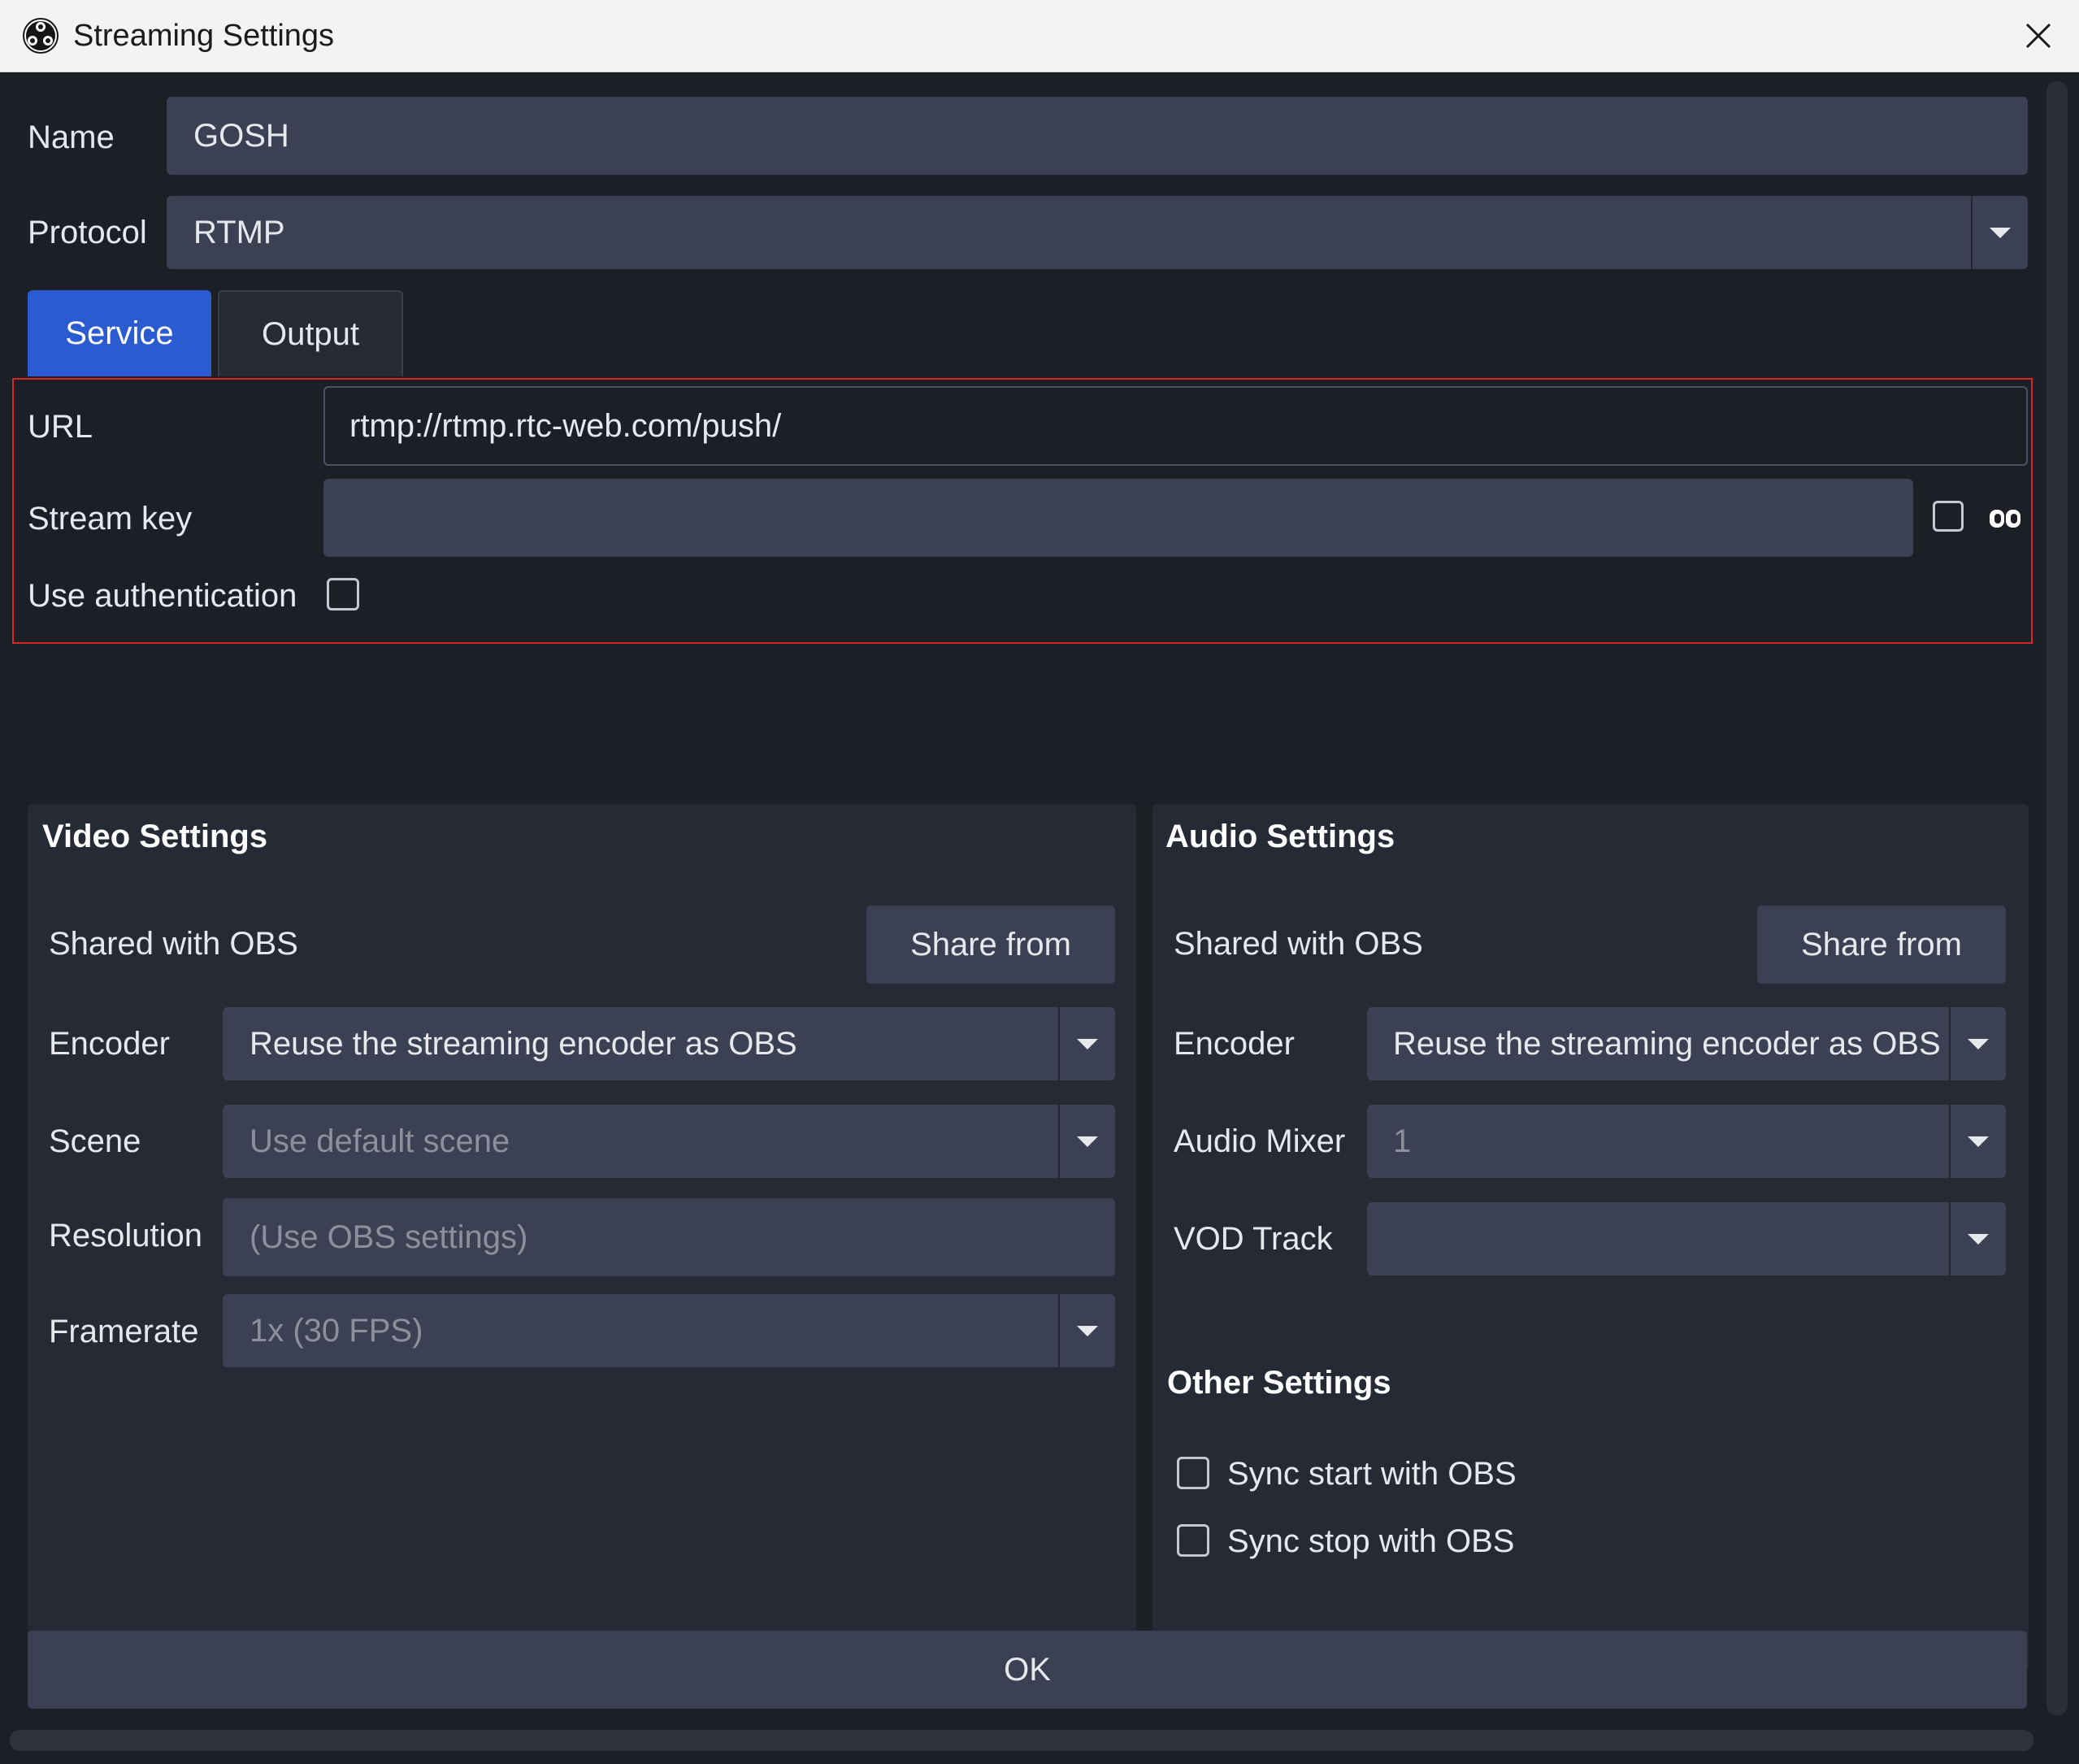 The width and height of the screenshot is (2079, 1764). What do you see at coordinates (1371, 1541) in the screenshot?
I see `sync-stop-label: Sync stop with OBS` at bounding box center [1371, 1541].